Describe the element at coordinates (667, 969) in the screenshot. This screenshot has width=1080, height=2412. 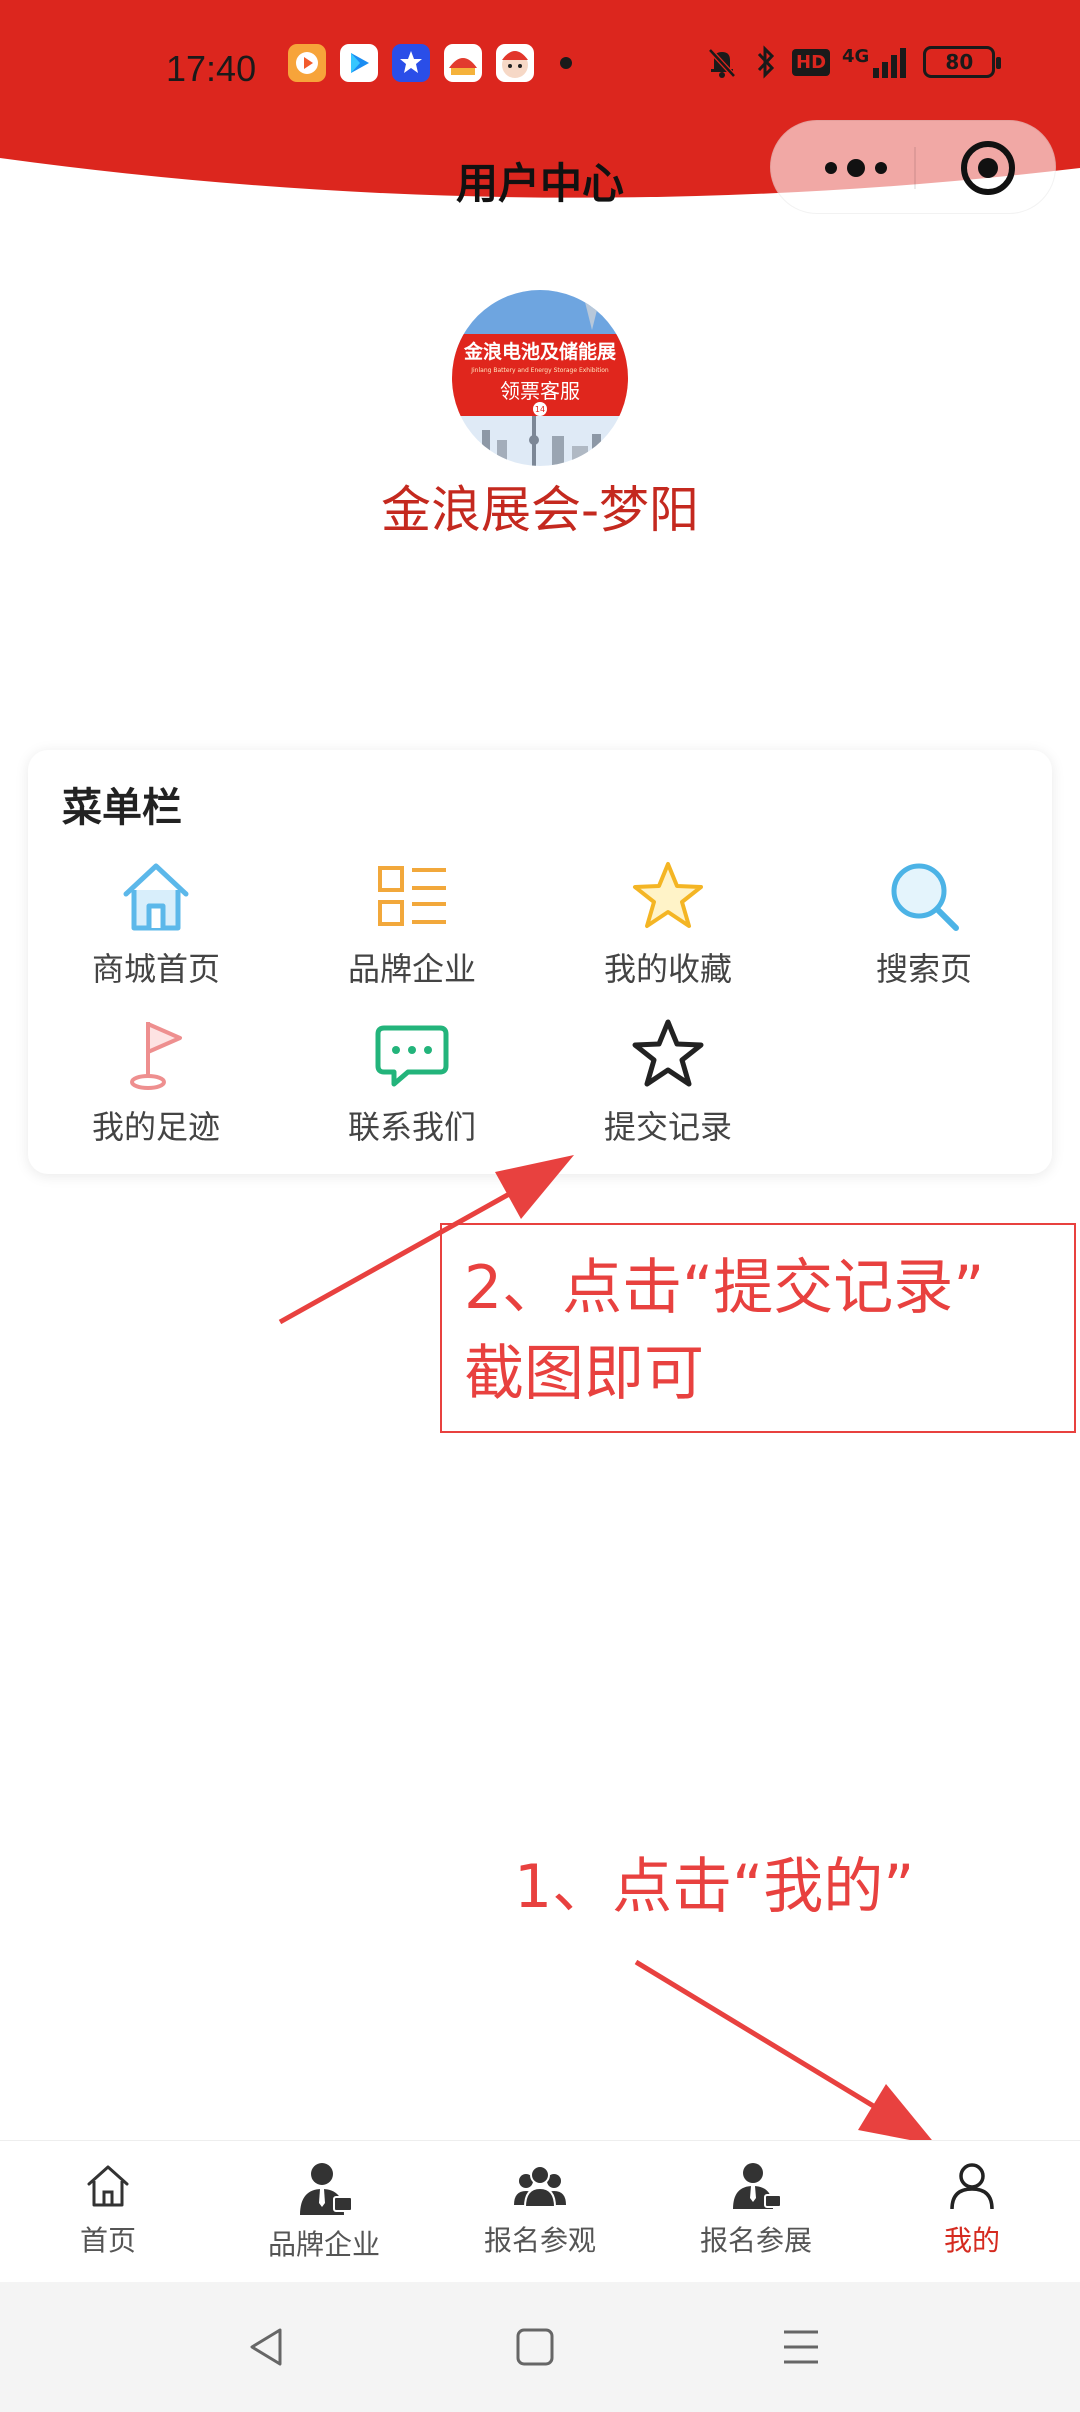
I see `menu-label: 我的收藏` at that location.